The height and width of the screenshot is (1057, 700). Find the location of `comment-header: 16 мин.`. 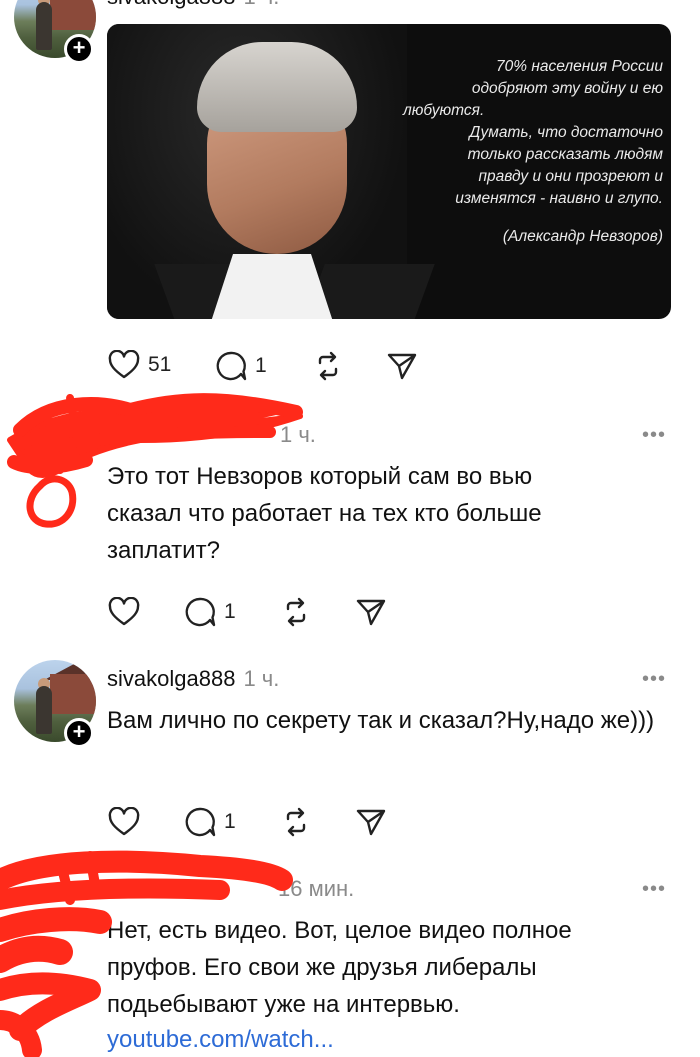

comment-header: 16 мин. is located at coordinates (312, 889).